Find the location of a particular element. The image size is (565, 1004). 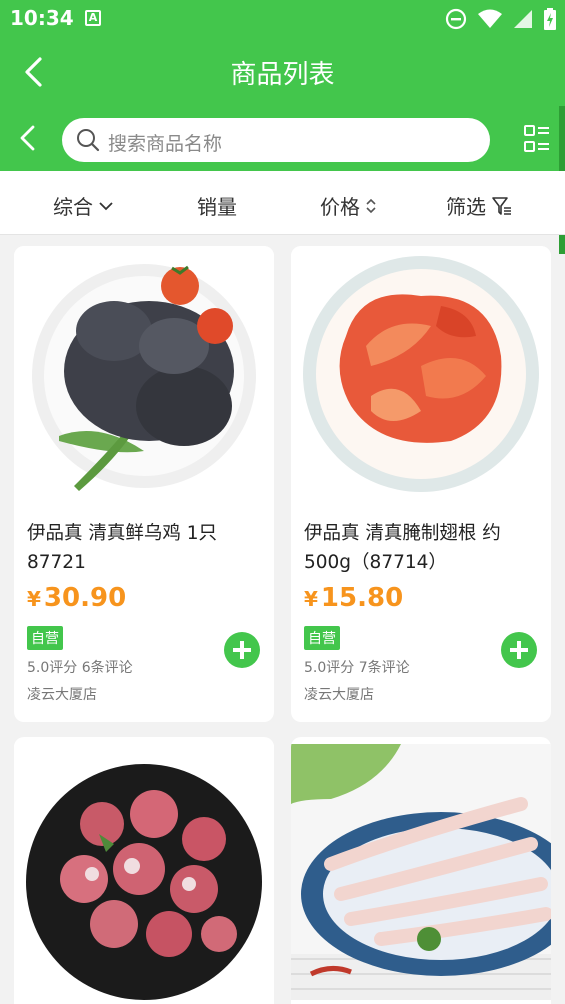

product-name: 伊品真 清真腌制翅根 约500g（87714） is located at coordinates (424, 548).